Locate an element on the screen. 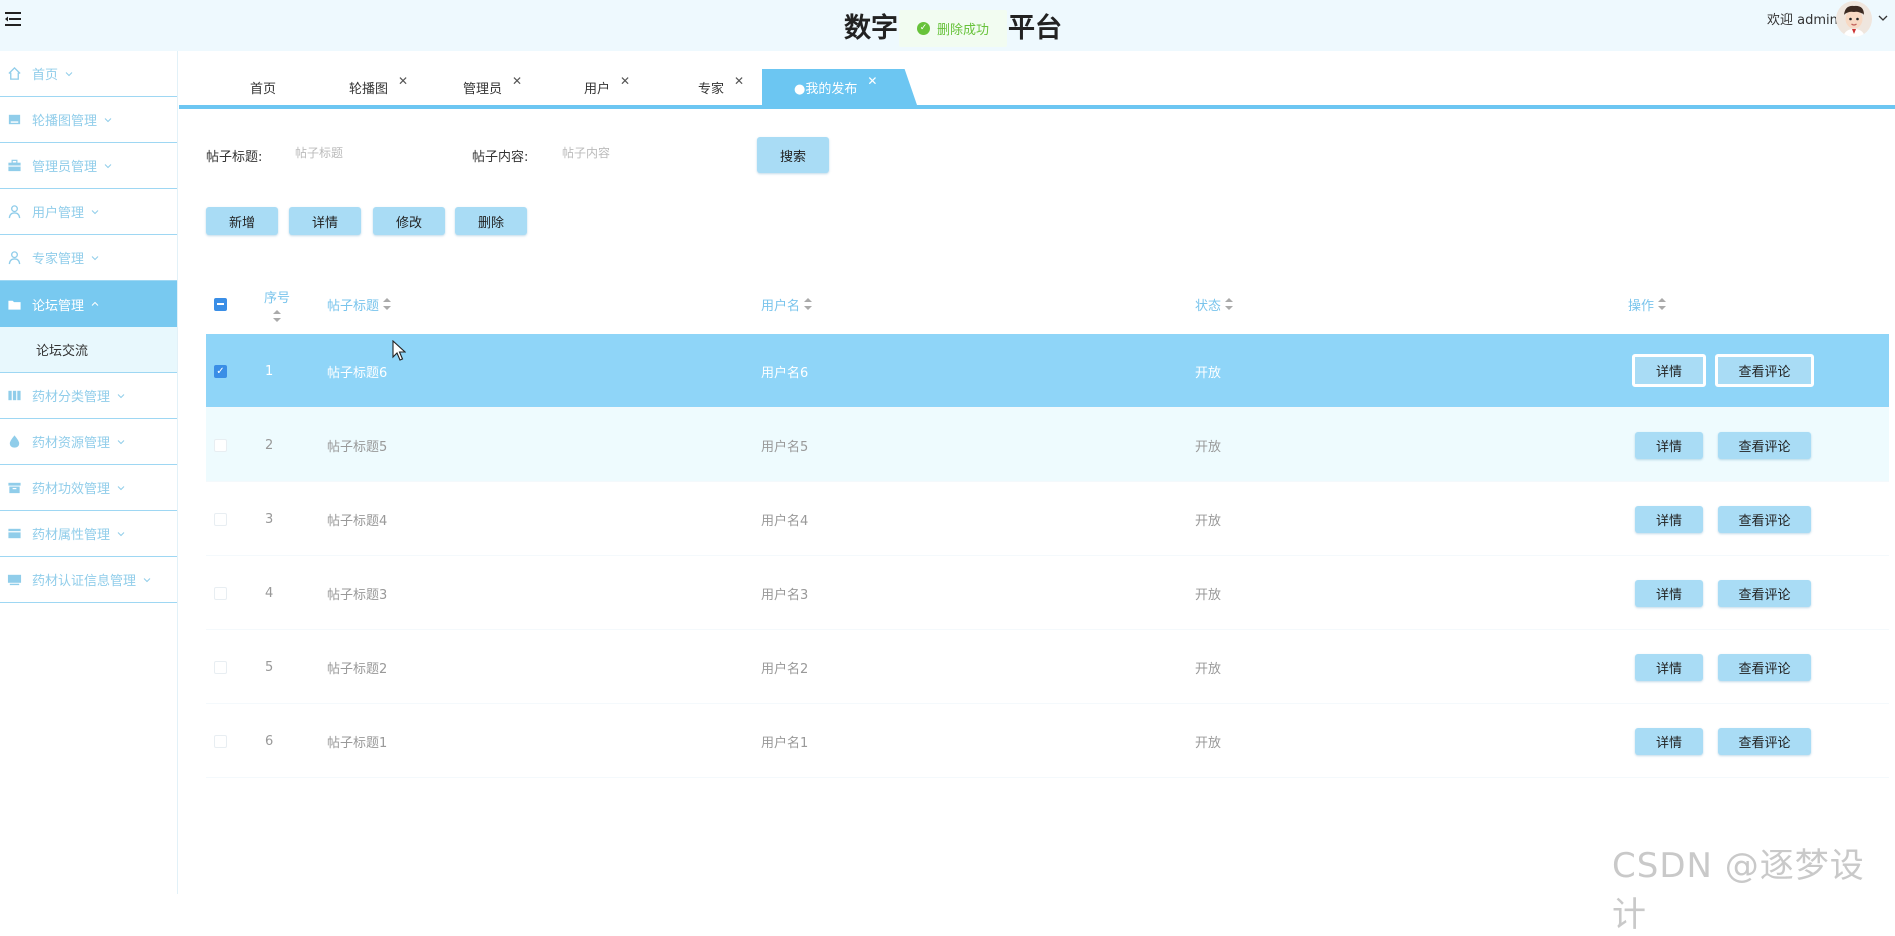 The width and height of the screenshot is (1895, 936). delete-button: 删除 is located at coordinates (491, 221).